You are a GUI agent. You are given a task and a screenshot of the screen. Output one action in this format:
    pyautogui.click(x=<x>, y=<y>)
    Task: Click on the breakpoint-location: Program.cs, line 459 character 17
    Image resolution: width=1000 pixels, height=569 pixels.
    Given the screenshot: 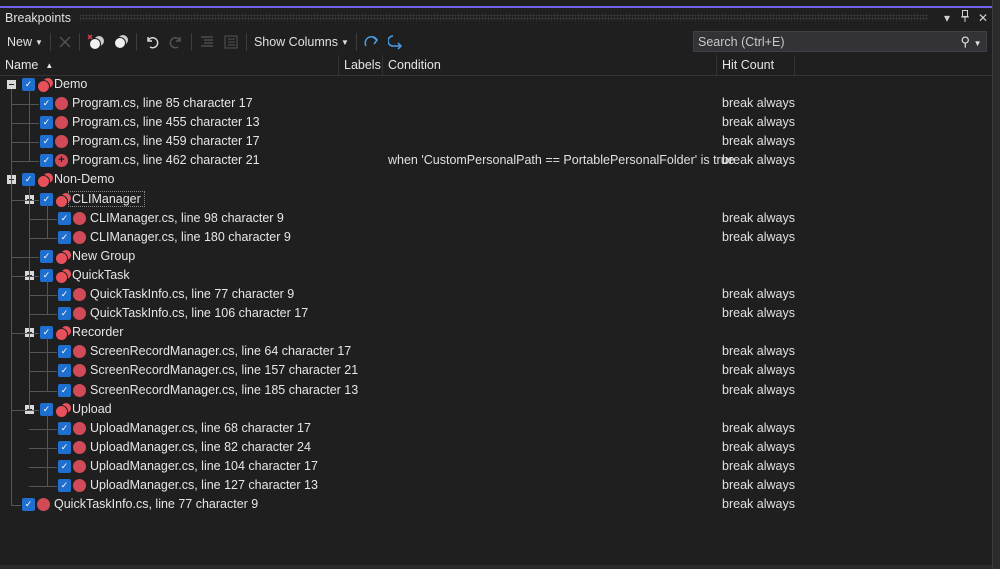 What is the action you would take?
    pyautogui.click(x=166, y=141)
    